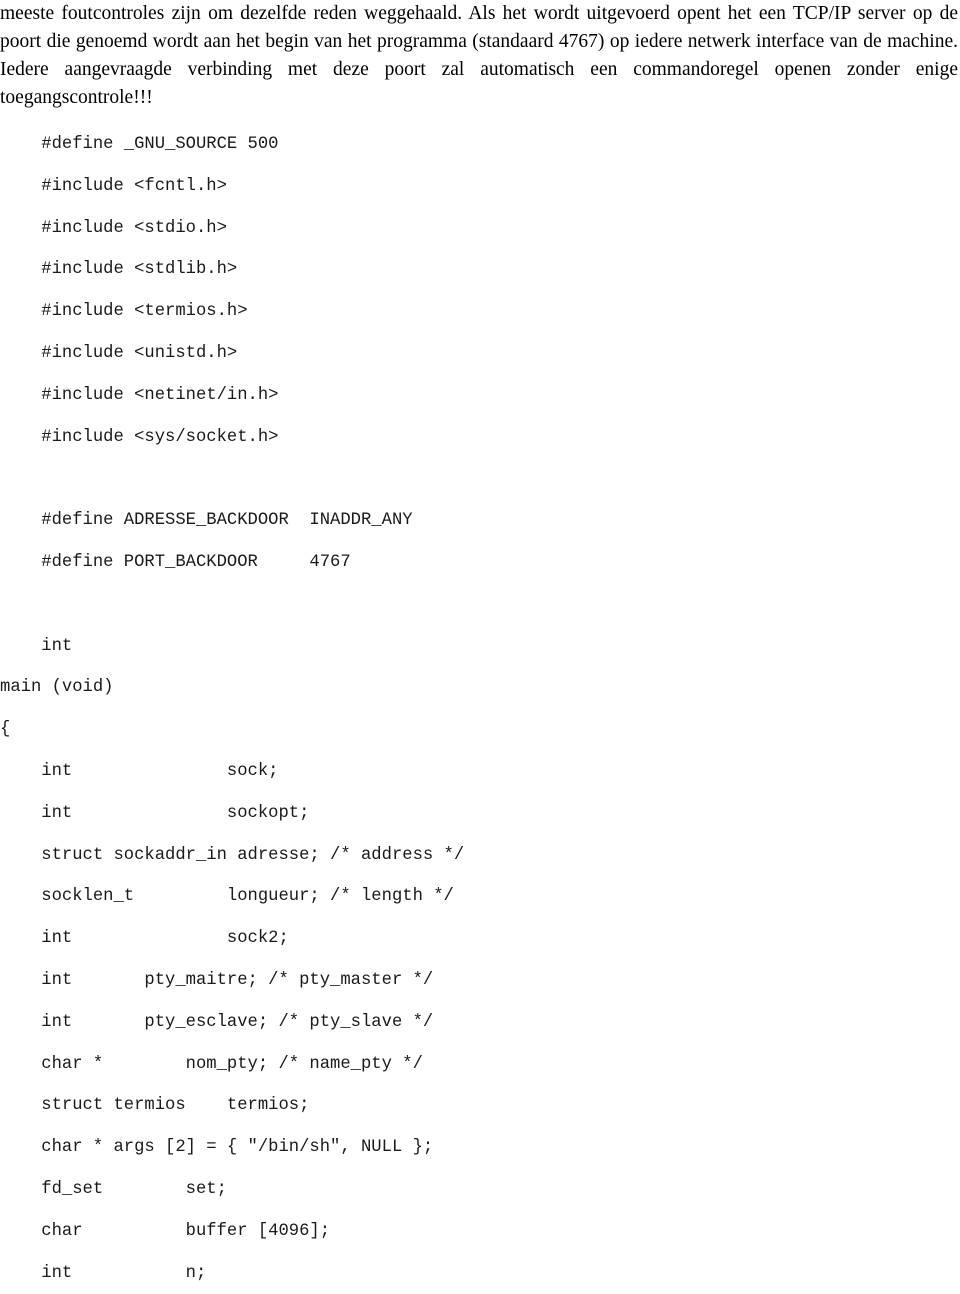 The width and height of the screenshot is (960, 1294). Describe the element at coordinates (175, 562) in the screenshot. I see `code-line: #define PORT_BACKDOOR 4767` at that location.